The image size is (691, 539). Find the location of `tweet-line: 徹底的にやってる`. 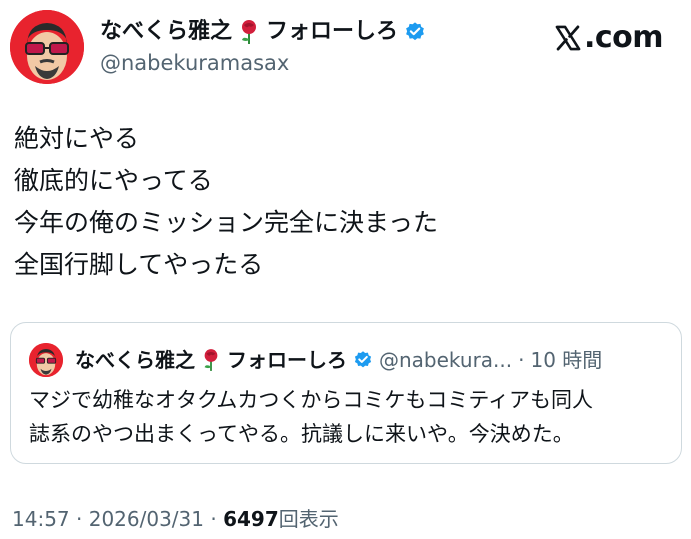

tweet-line: 徹底的にやってる is located at coordinates (113, 180).